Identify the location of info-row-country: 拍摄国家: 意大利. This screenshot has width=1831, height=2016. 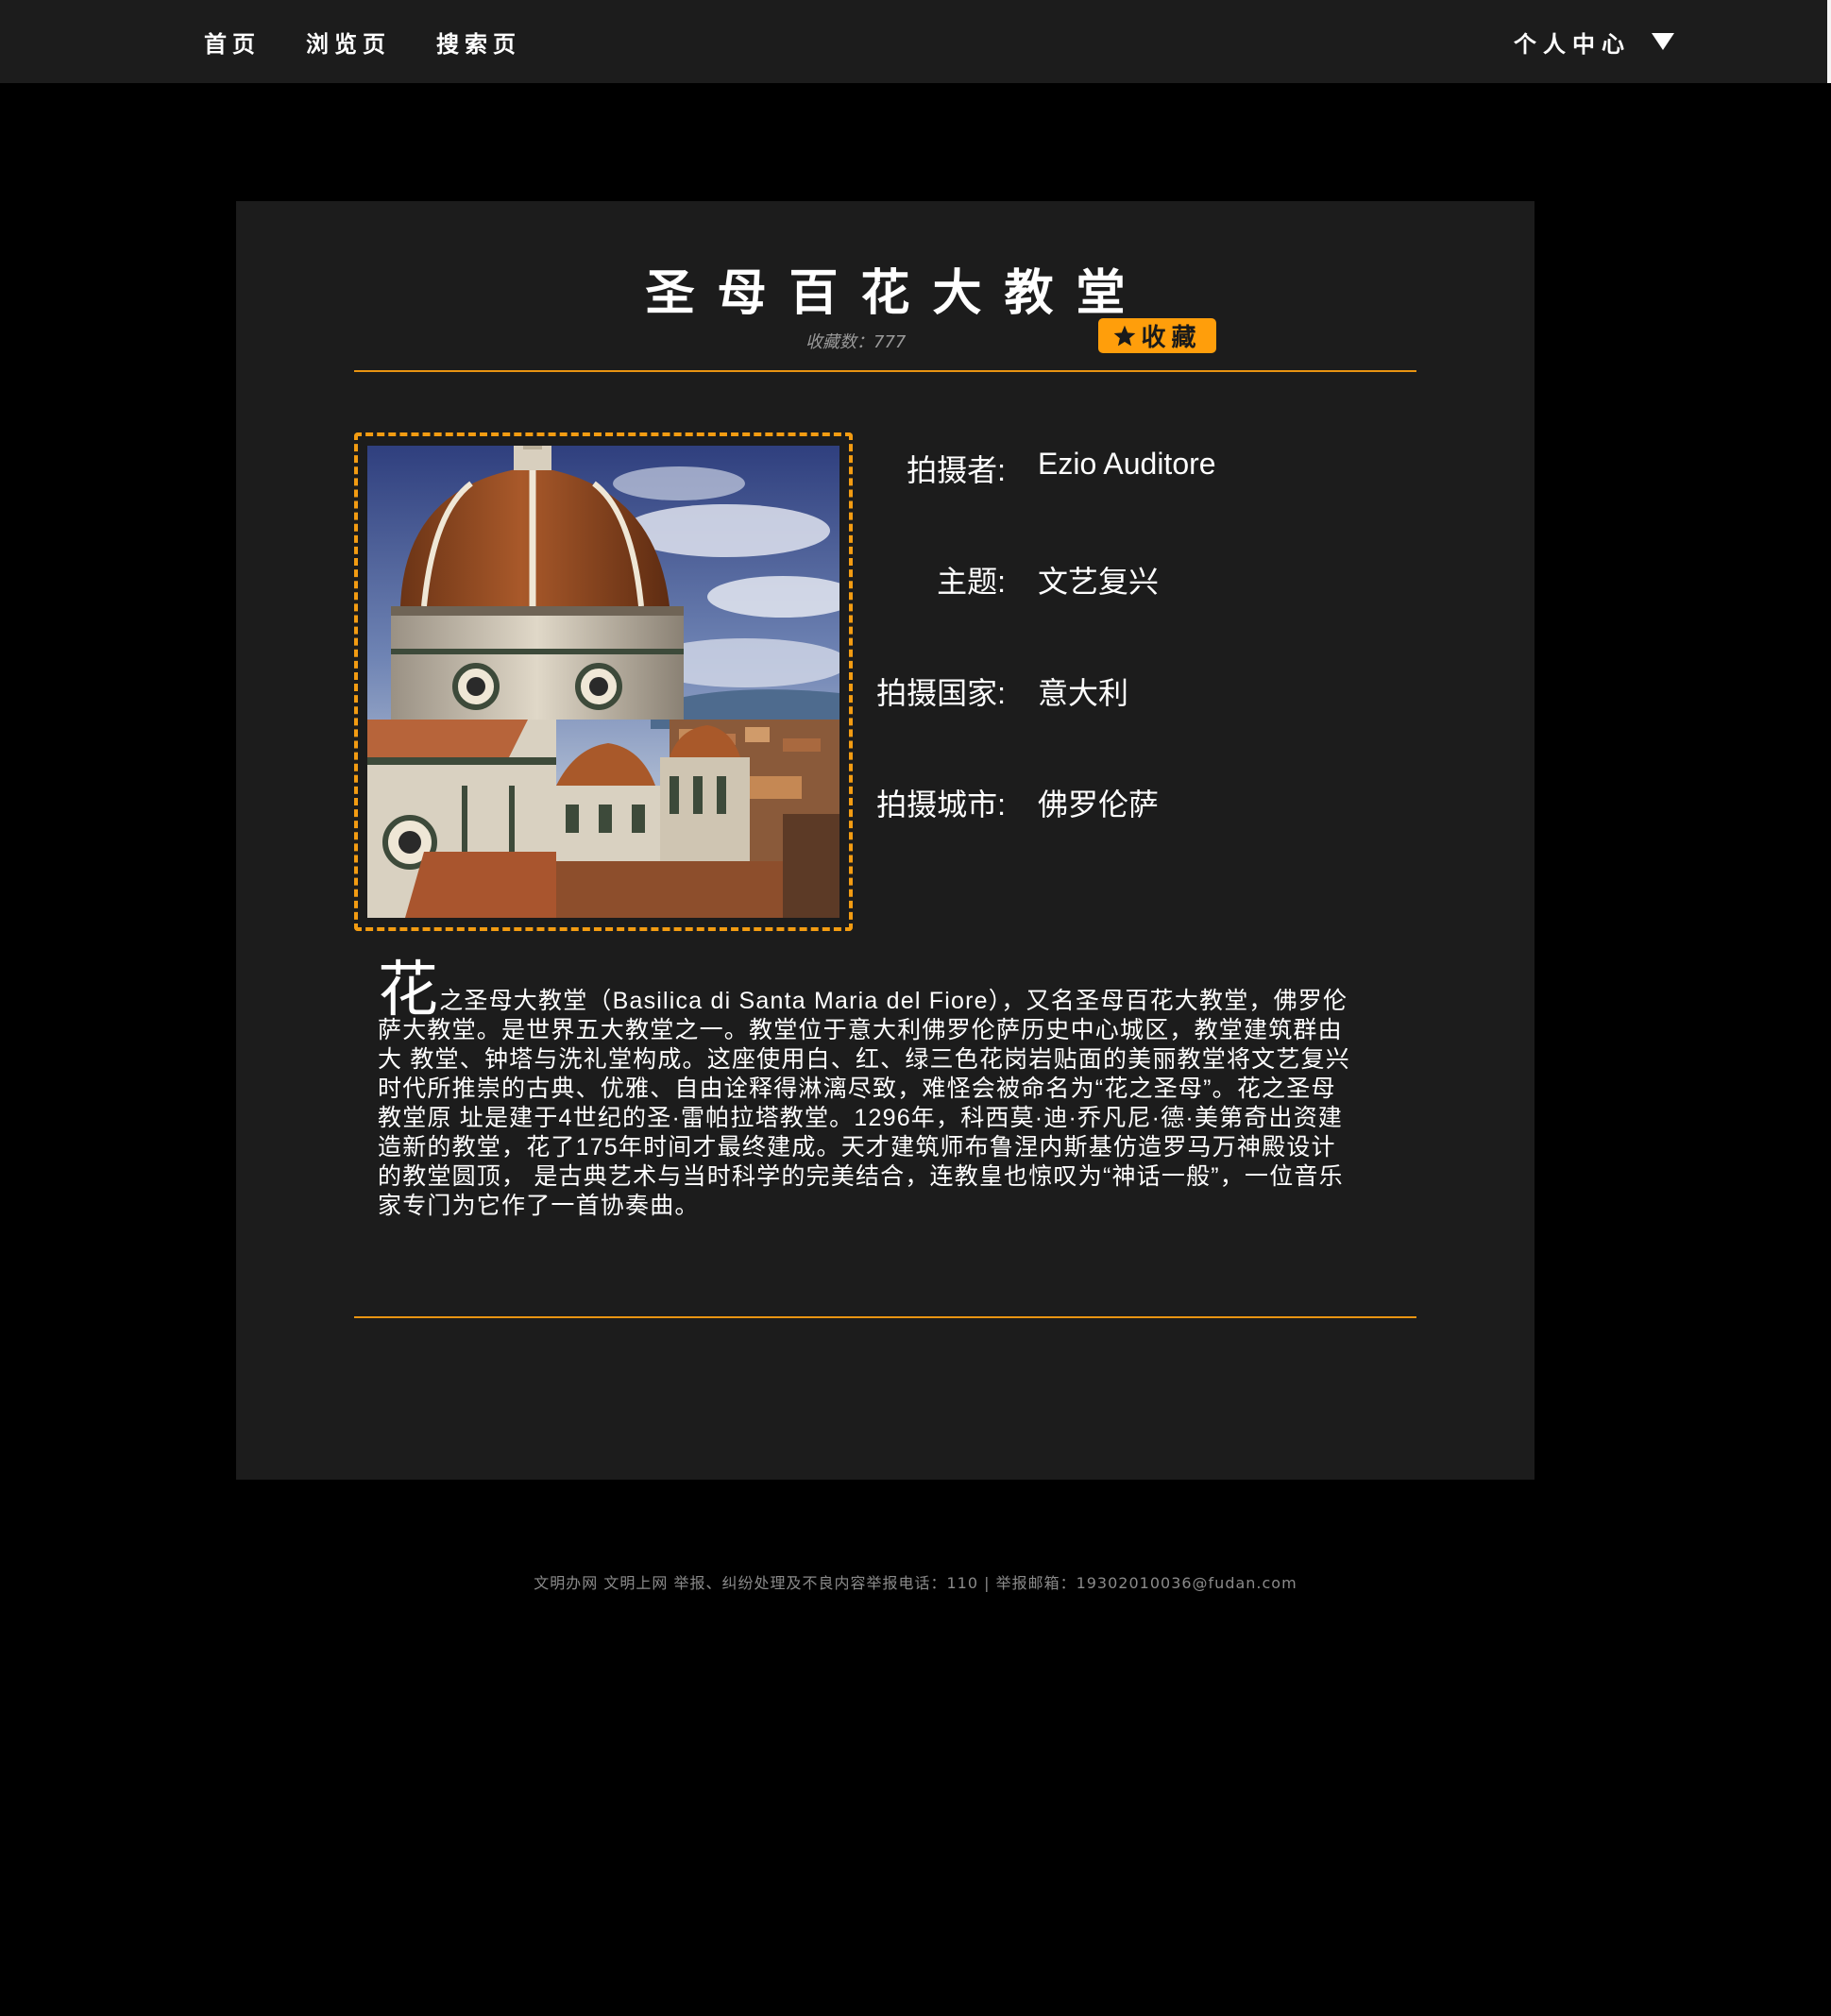
(1123, 689).